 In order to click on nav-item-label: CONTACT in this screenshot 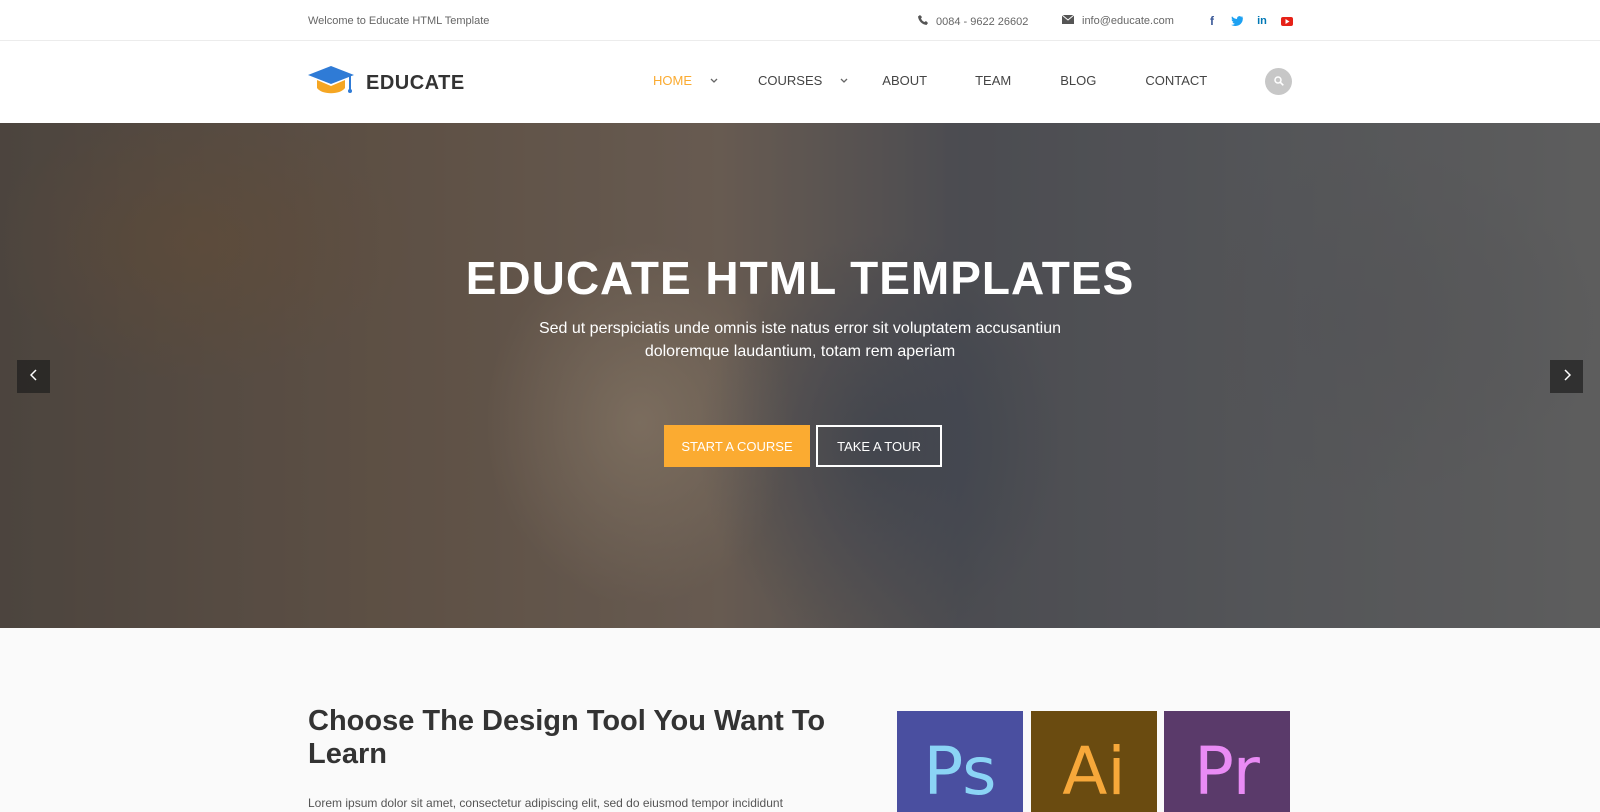, I will do `click(1176, 80)`.